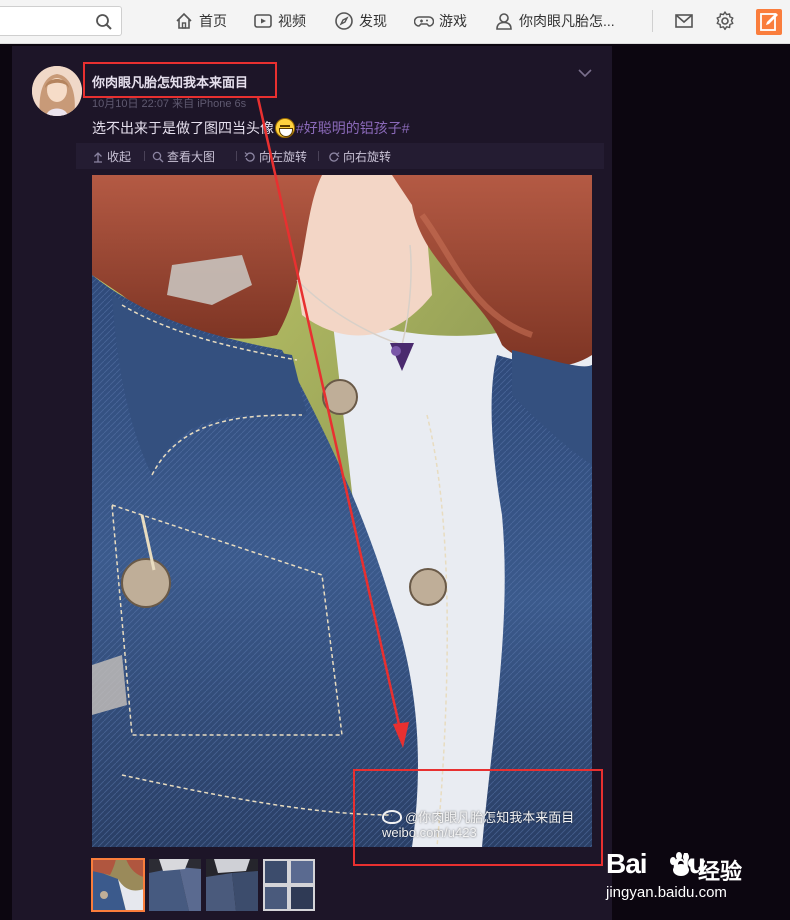 This screenshot has height=920, width=790. What do you see at coordinates (221, 104) in the screenshot?
I see `post-source: iPhone 6s` at bounding box center [221, 104].